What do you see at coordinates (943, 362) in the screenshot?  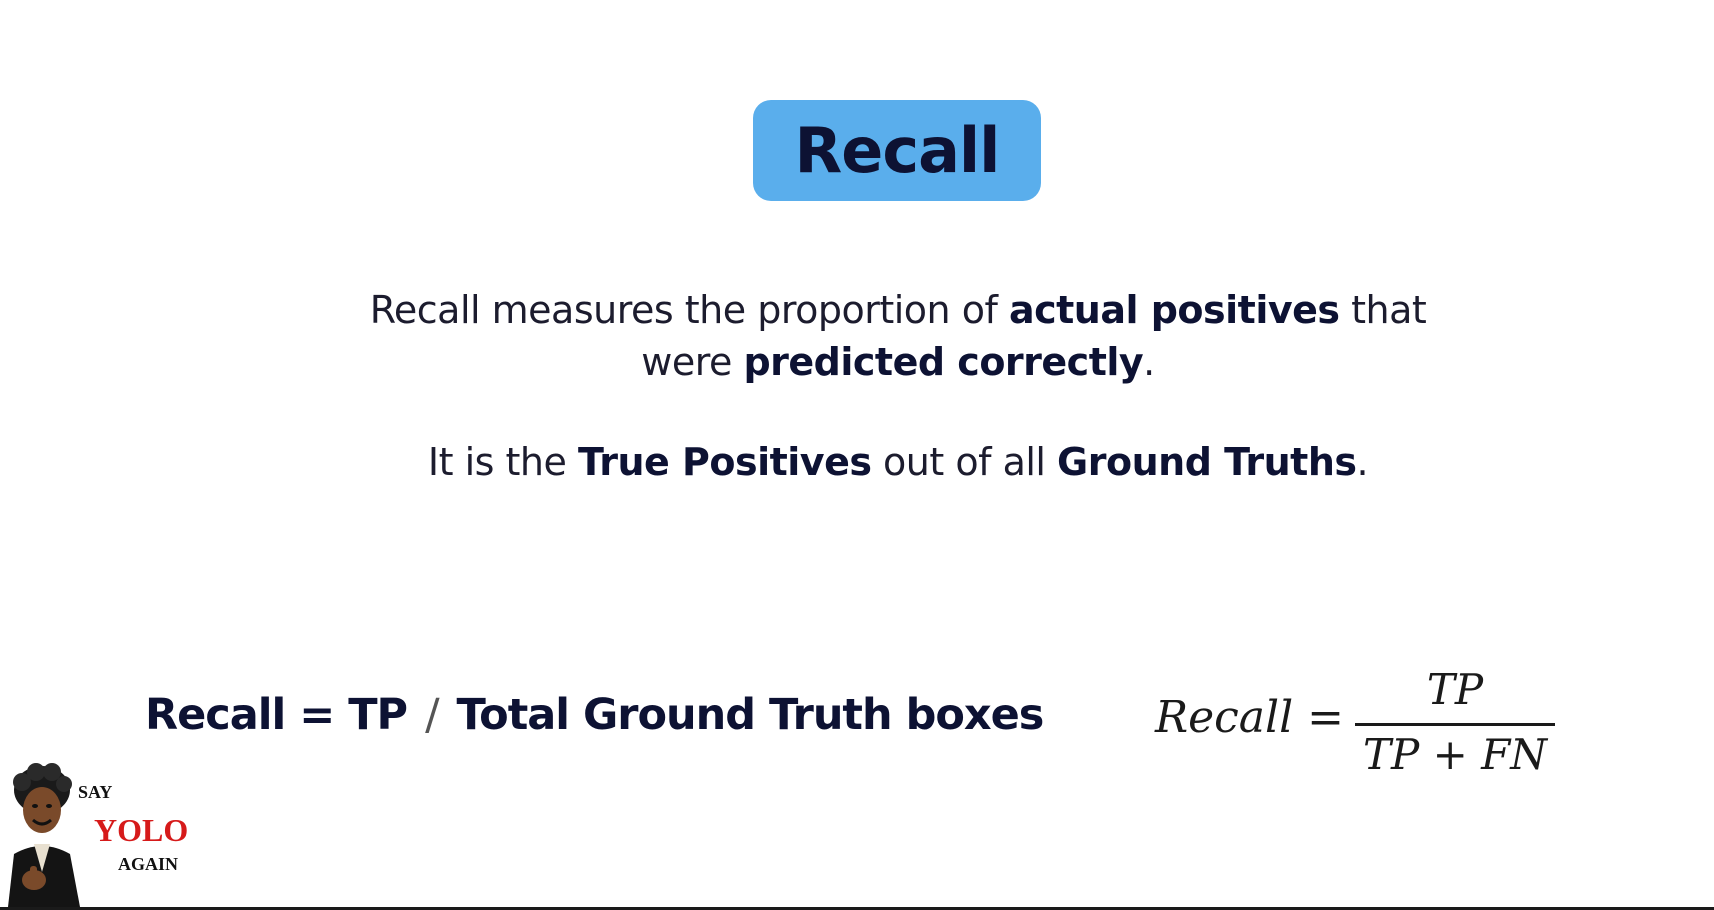 I see `definition-bold-predicted-correctly: predicted correctly` at bounding box center [943, 362].